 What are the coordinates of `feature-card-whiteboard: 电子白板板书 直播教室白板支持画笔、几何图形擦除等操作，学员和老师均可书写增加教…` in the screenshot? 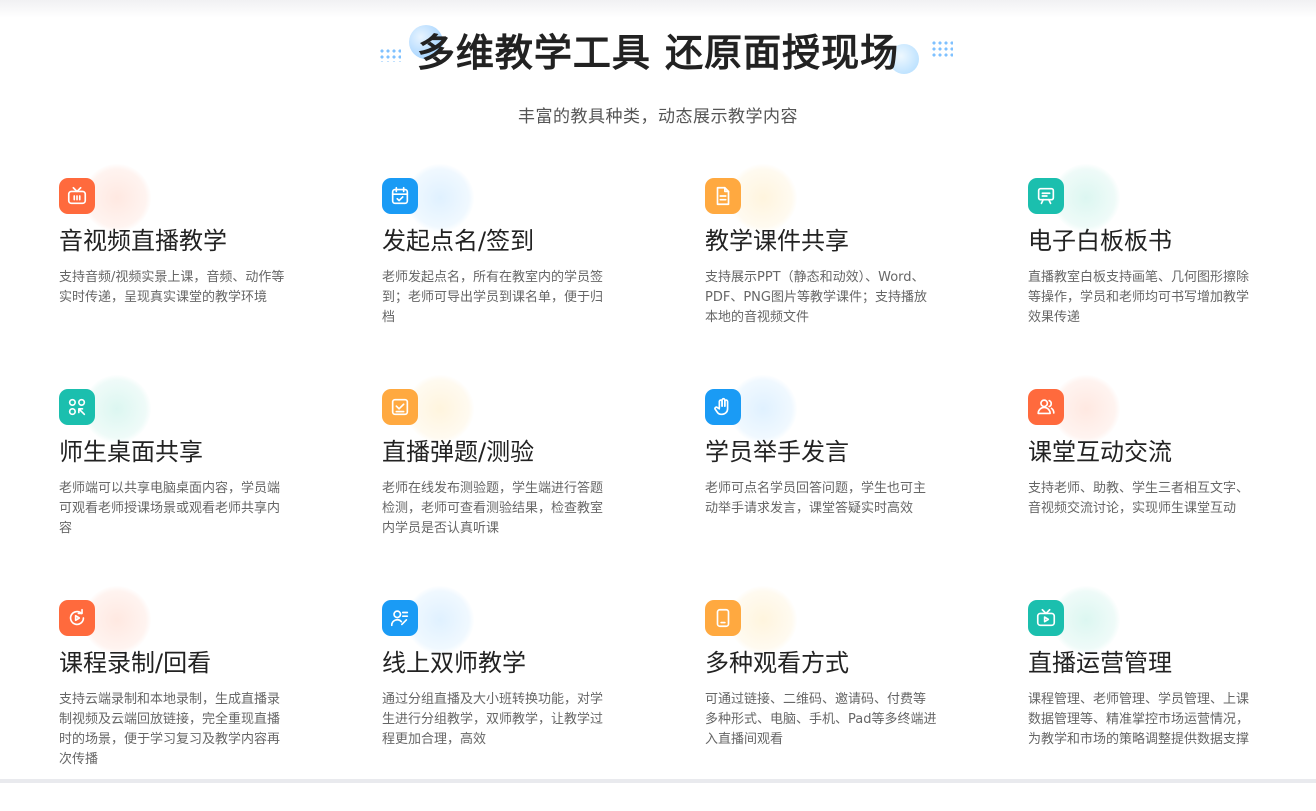 It's located at (1153, 246).